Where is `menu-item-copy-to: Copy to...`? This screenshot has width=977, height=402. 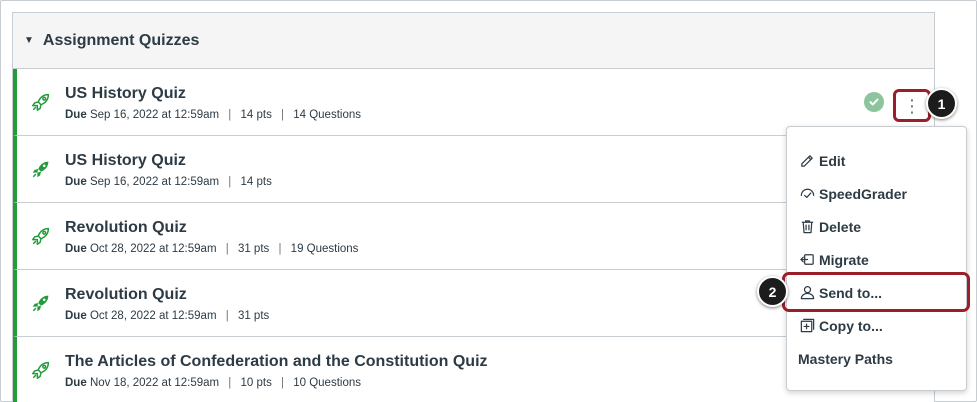 menu-item-copy-to: Copy to... is located at coordinates (876, 325).